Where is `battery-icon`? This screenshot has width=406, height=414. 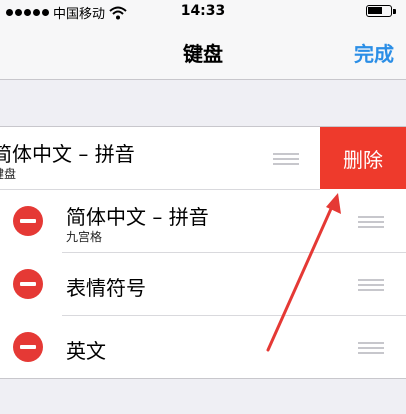 battery-icon is located at coordinates (381, 11).